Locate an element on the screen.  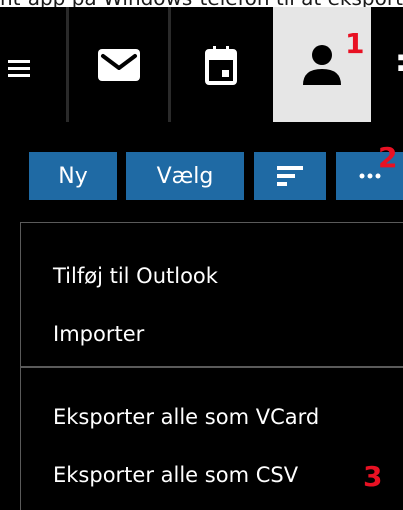
callout-3: 3 is located at coordinates (373, 476).